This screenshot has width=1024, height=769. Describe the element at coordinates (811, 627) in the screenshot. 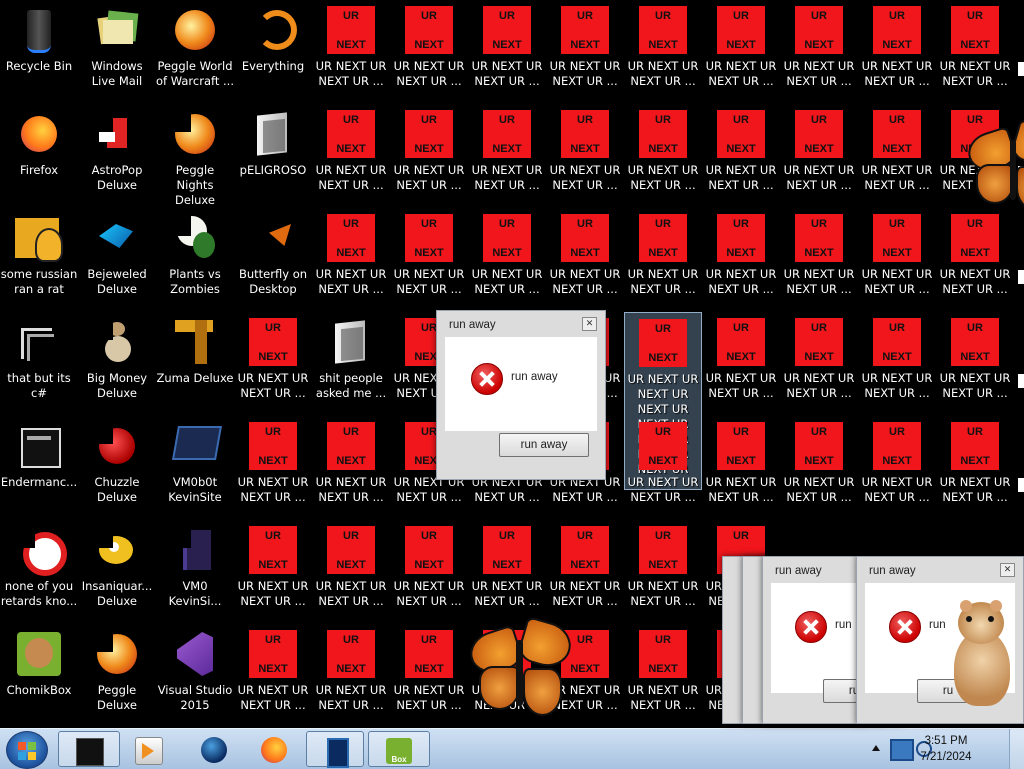

I see `error-icon` at that location.